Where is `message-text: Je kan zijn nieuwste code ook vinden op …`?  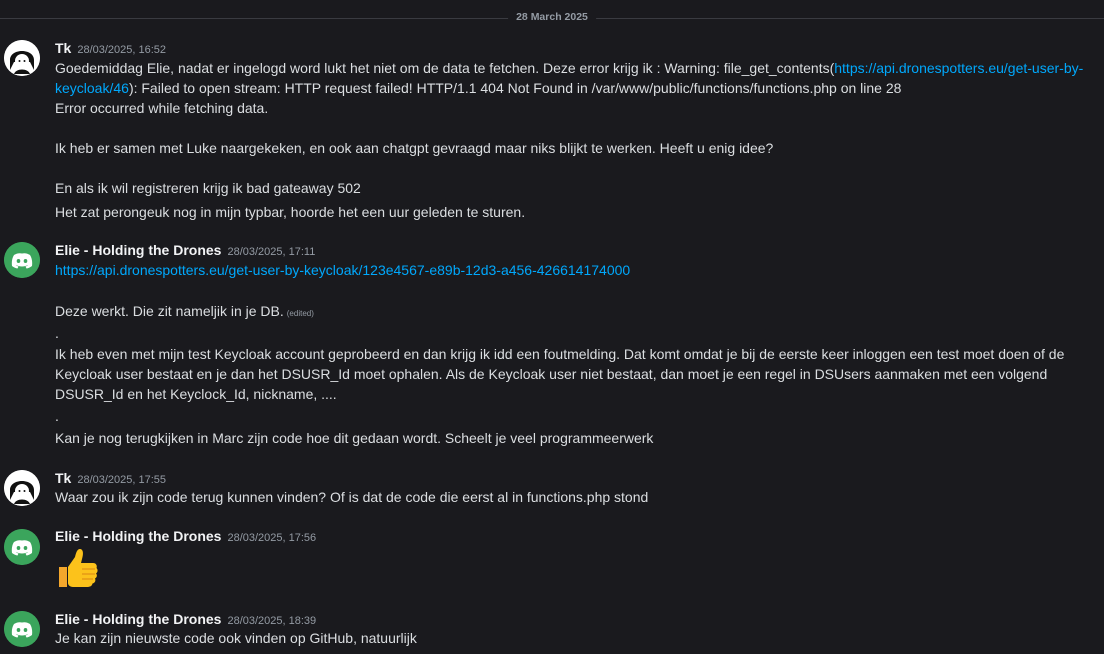
message-text: Je kan zijn nieuwste code ook vinden op … is located at coordinates (236, 638).